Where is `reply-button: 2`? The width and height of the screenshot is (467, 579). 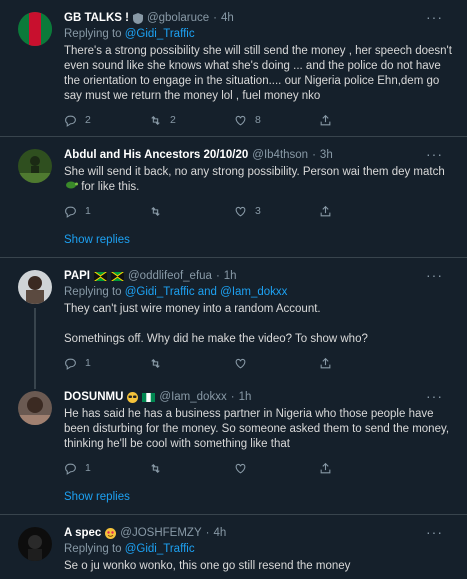
reply-button: 2 is located at coordinates (106, 120).